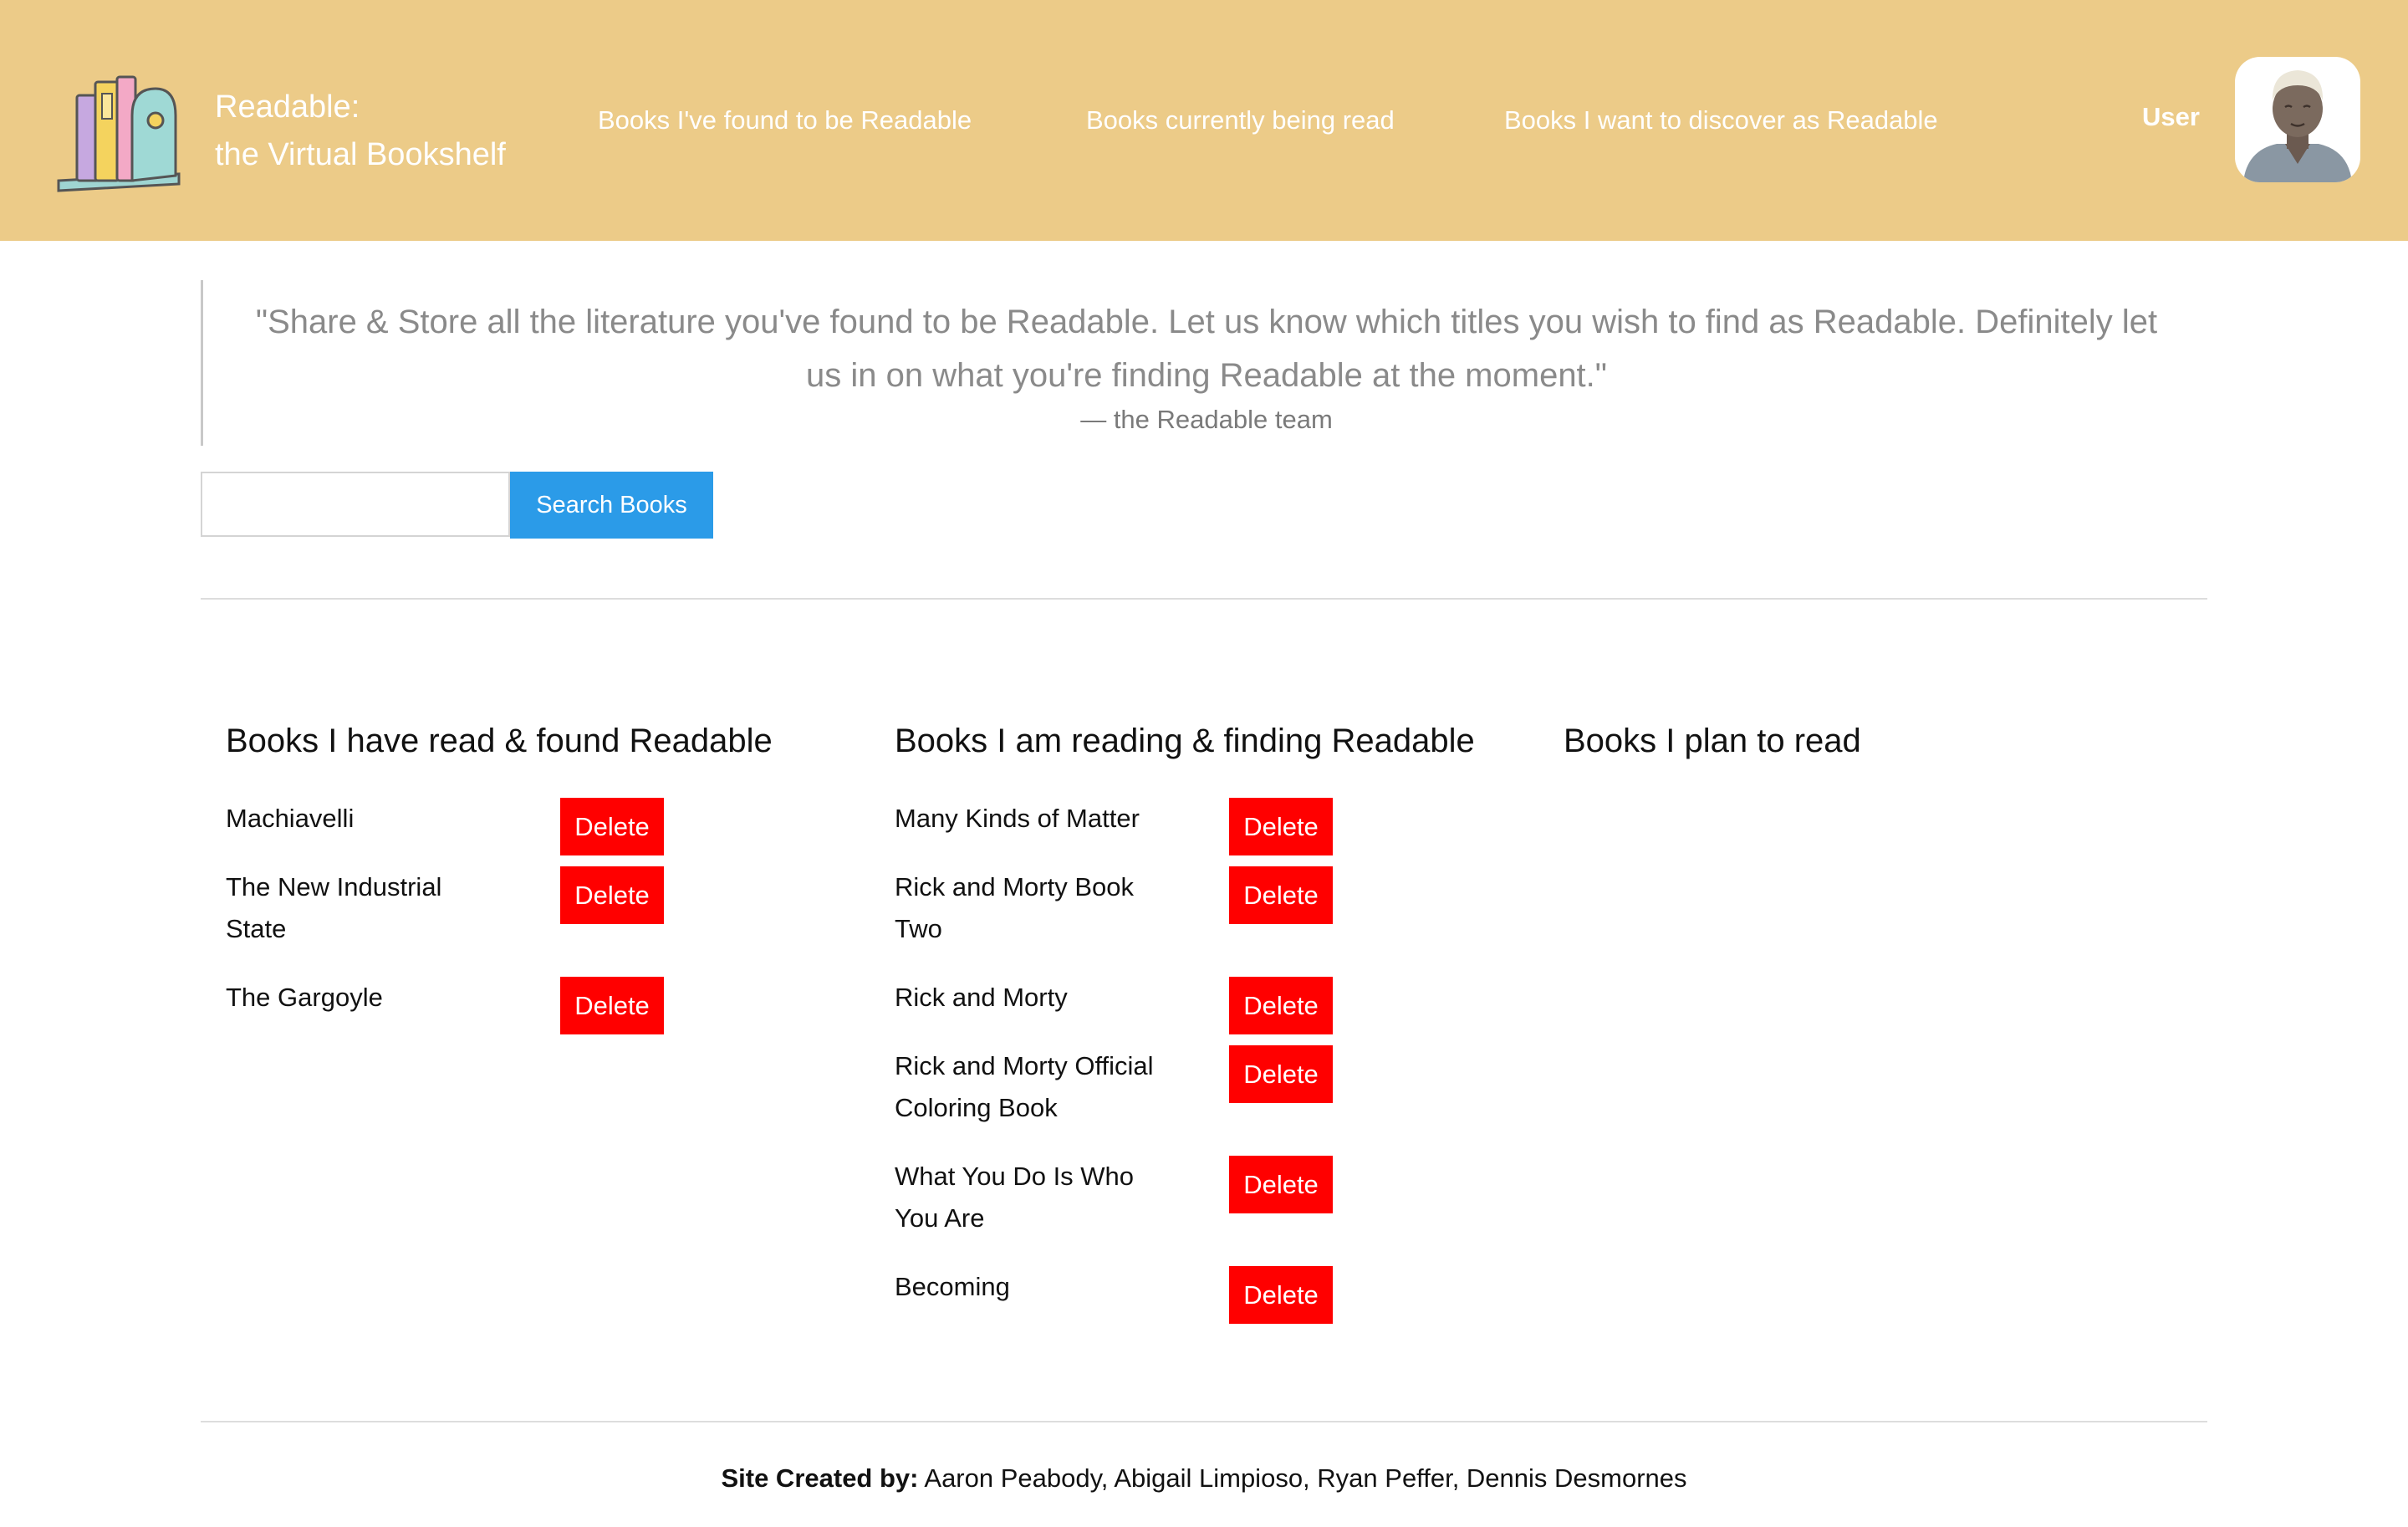 Image resolution: width=2408 pixels, height=1527 pixels. I want to click on quote-author: — the Readable team, so click(1206, 420).